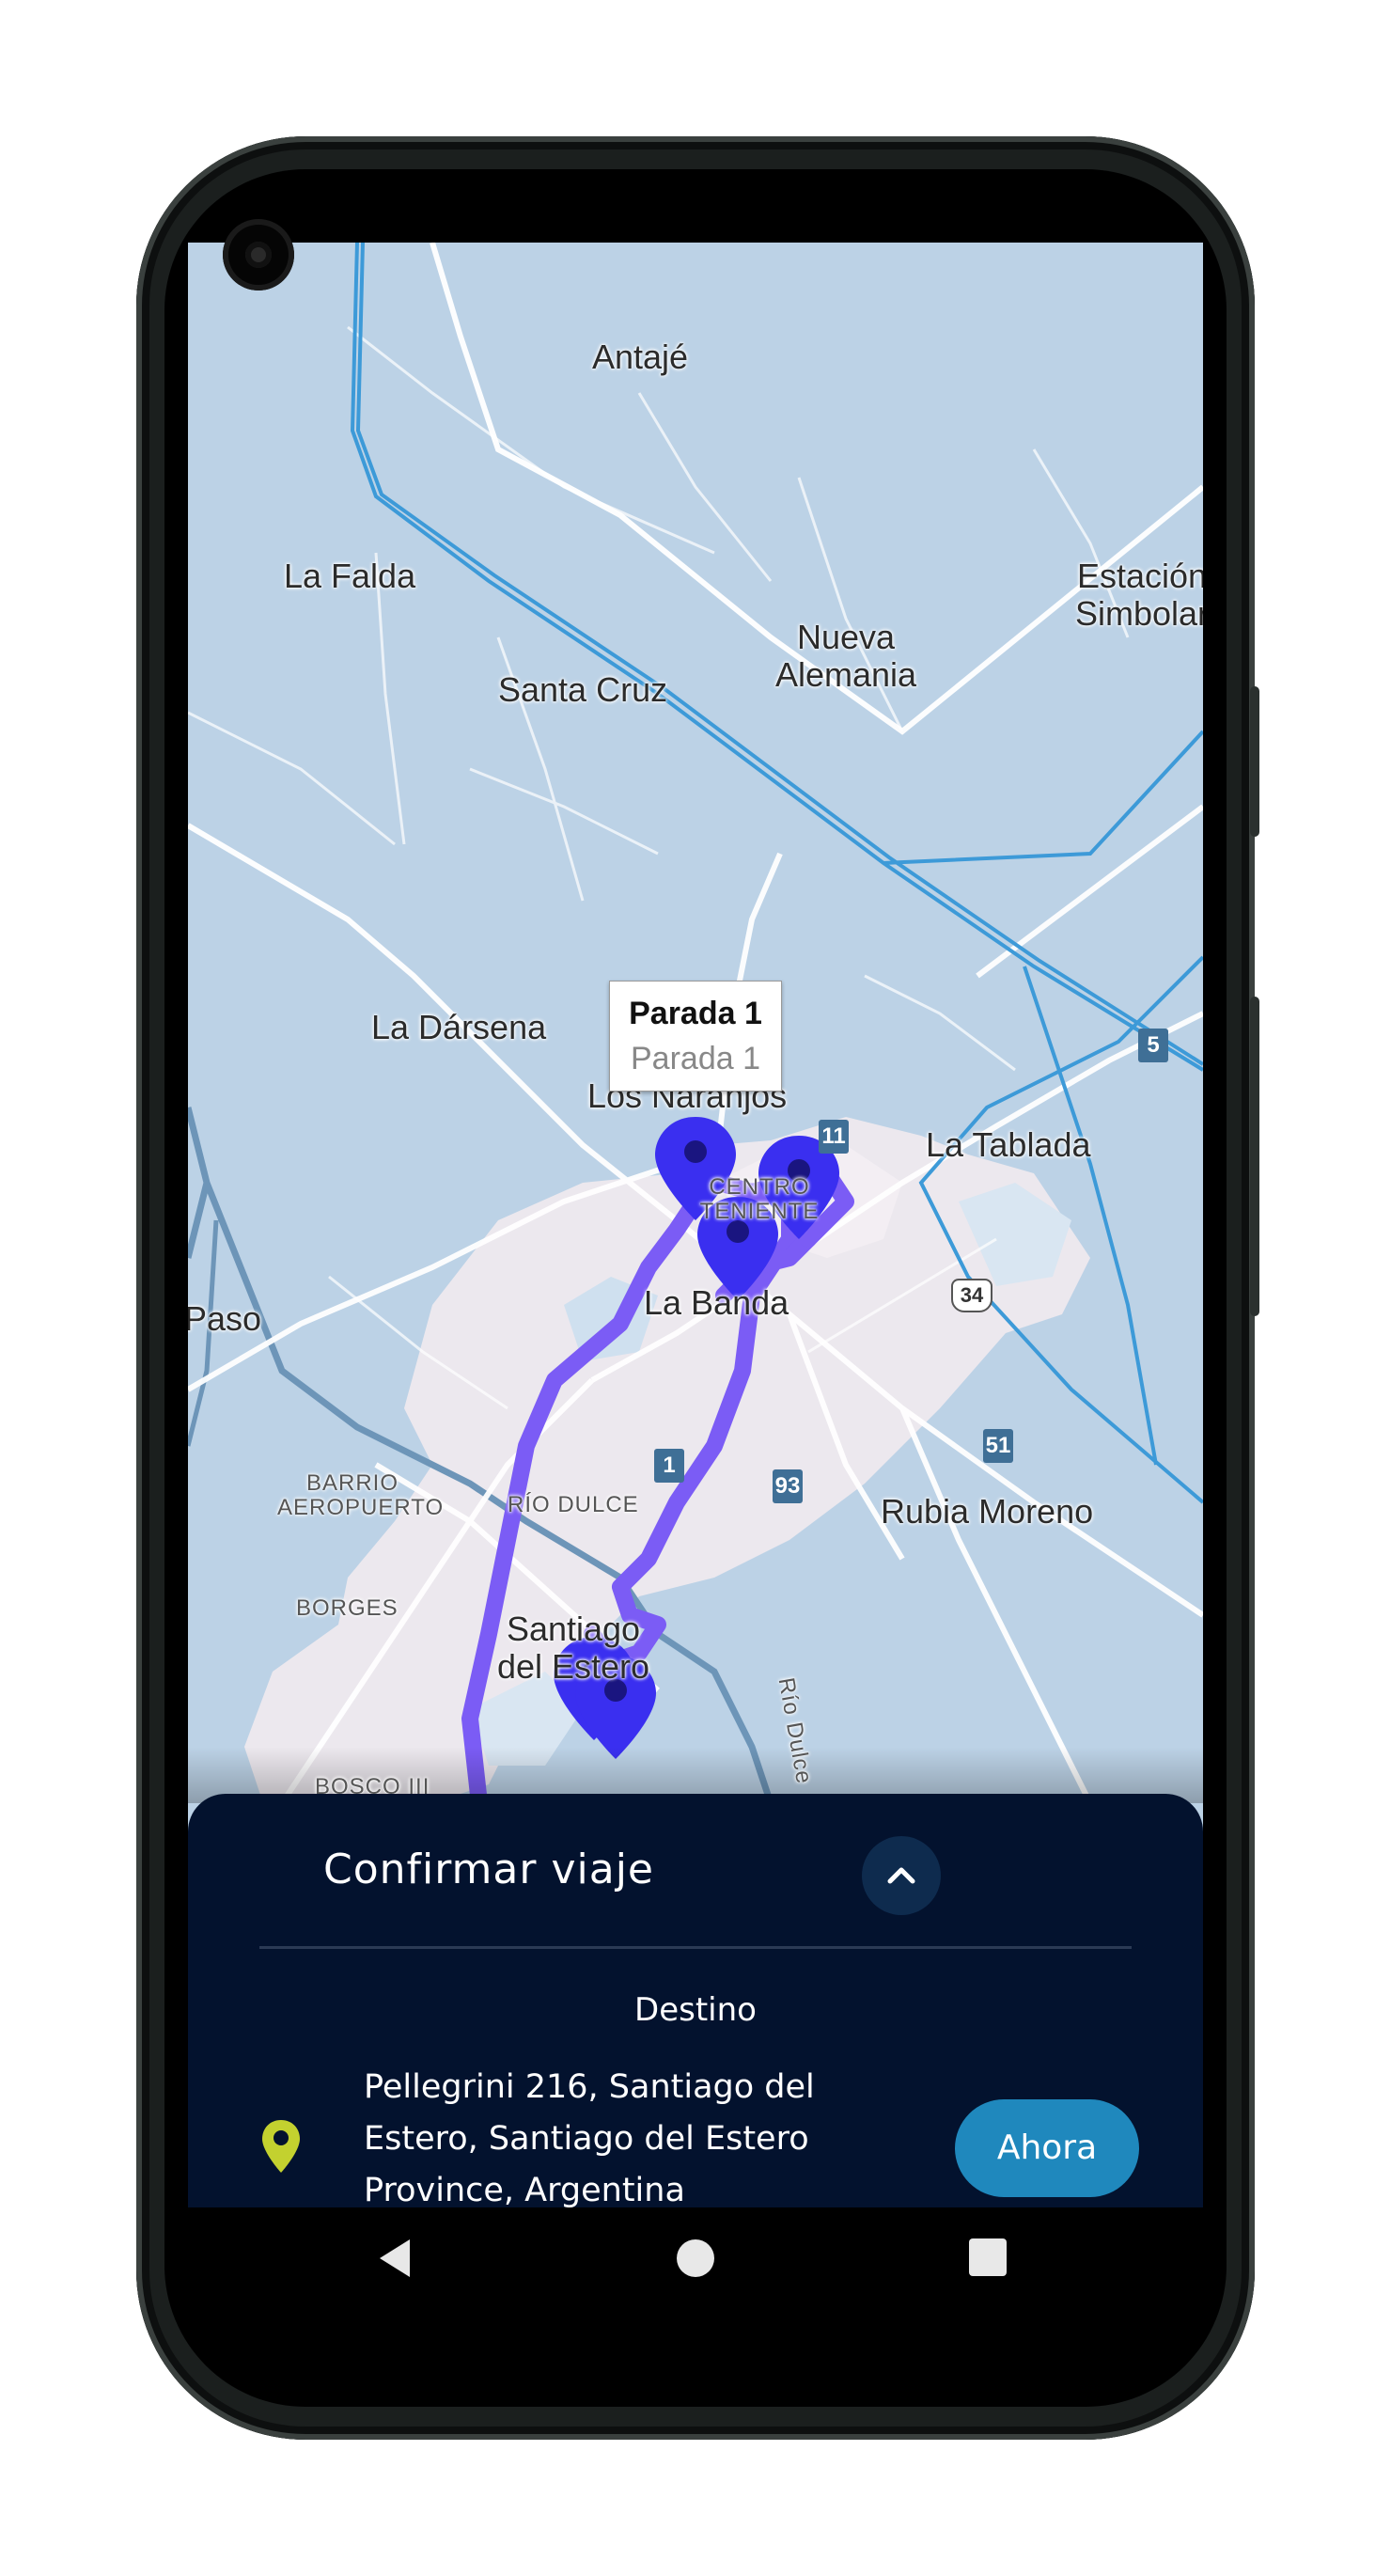 This screenshot has height=2576, width=1391. Describe the element at coordinates (1138, 595) in the screenshot. I see `place-label: Estación Simbolar` at that location.